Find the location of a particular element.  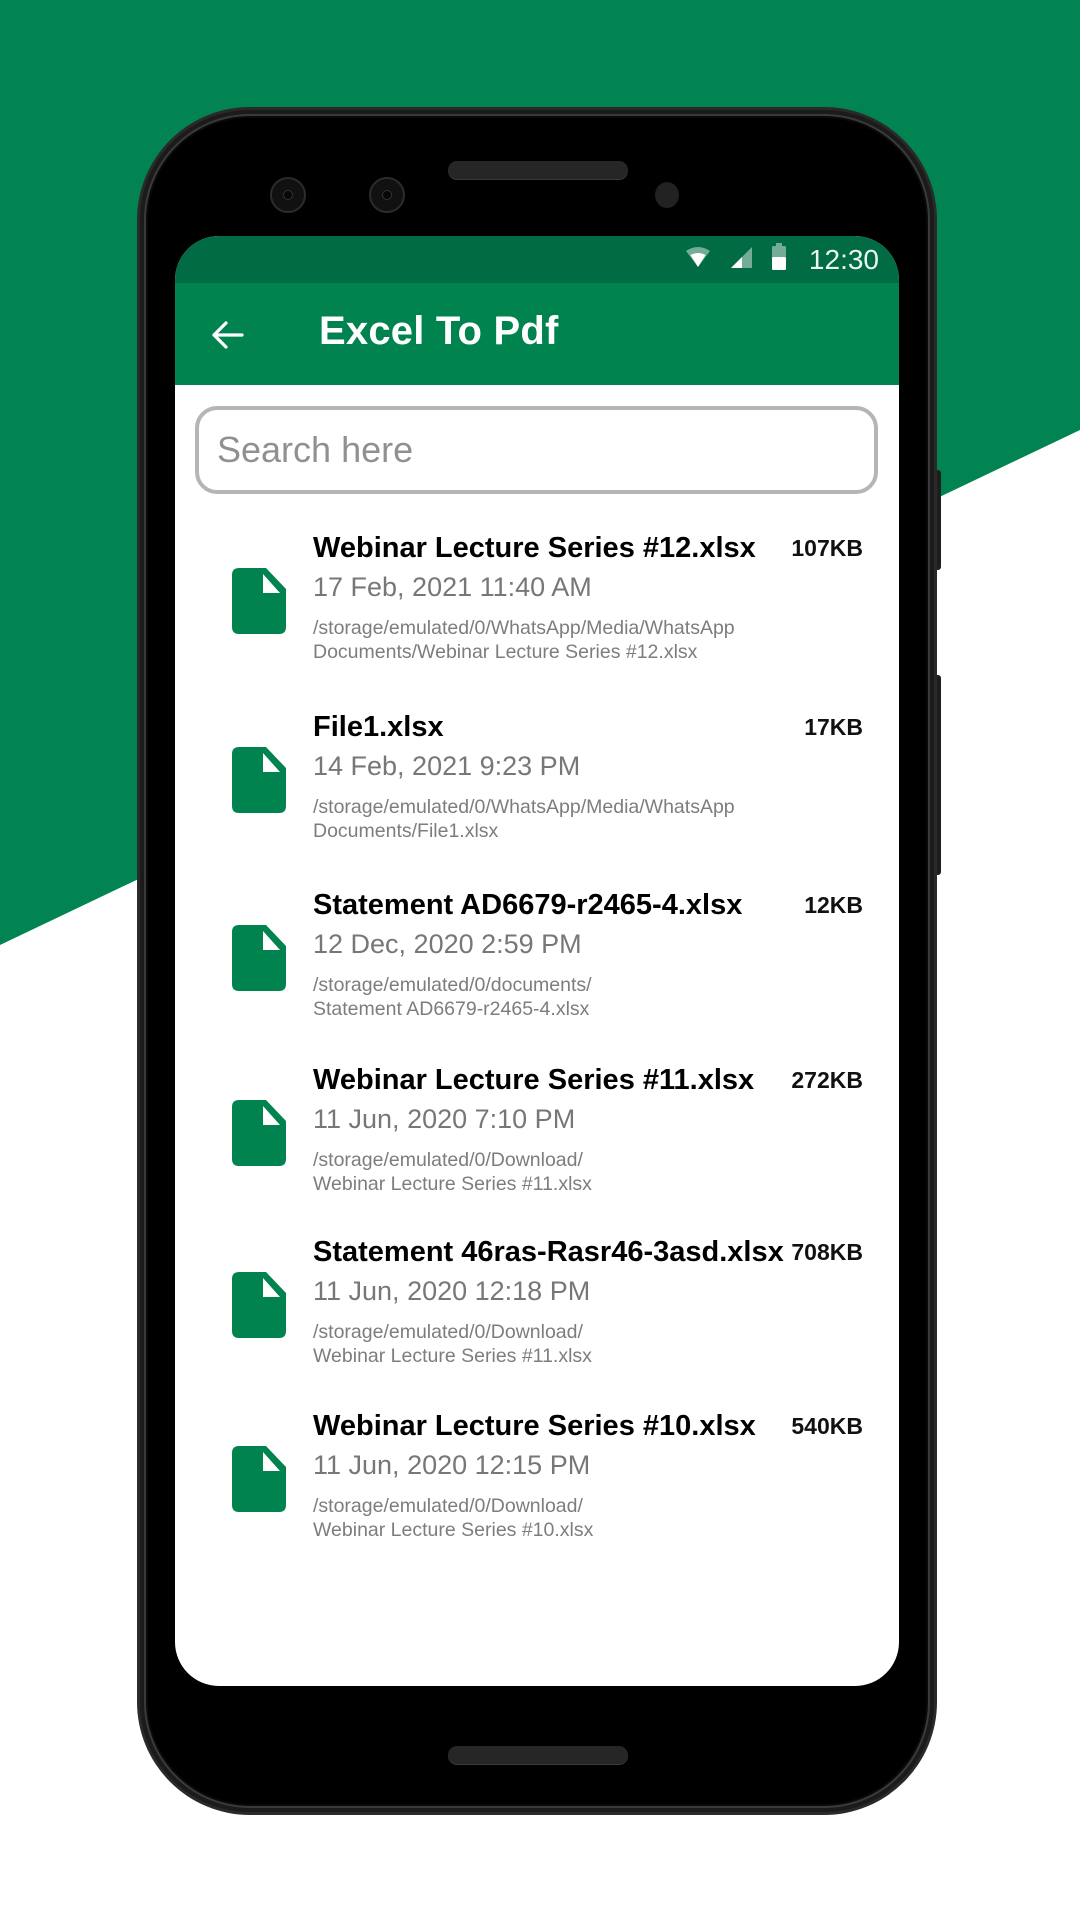

file-name: Webinar Lecture Series #12.xlsx is located at coordinates (534, 548).